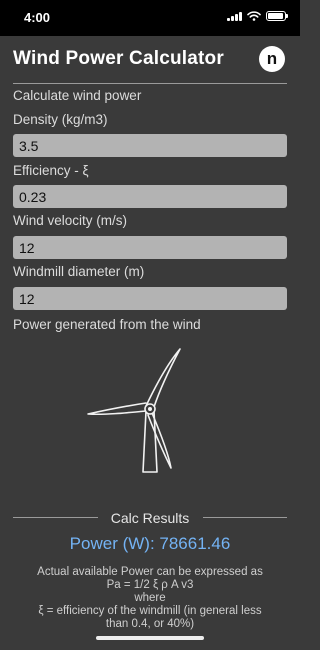  Describe the element at coordinates (79, 271) in the screenshot. I see `windmill-diameter-label: Windmill diameter (m)` at that location.